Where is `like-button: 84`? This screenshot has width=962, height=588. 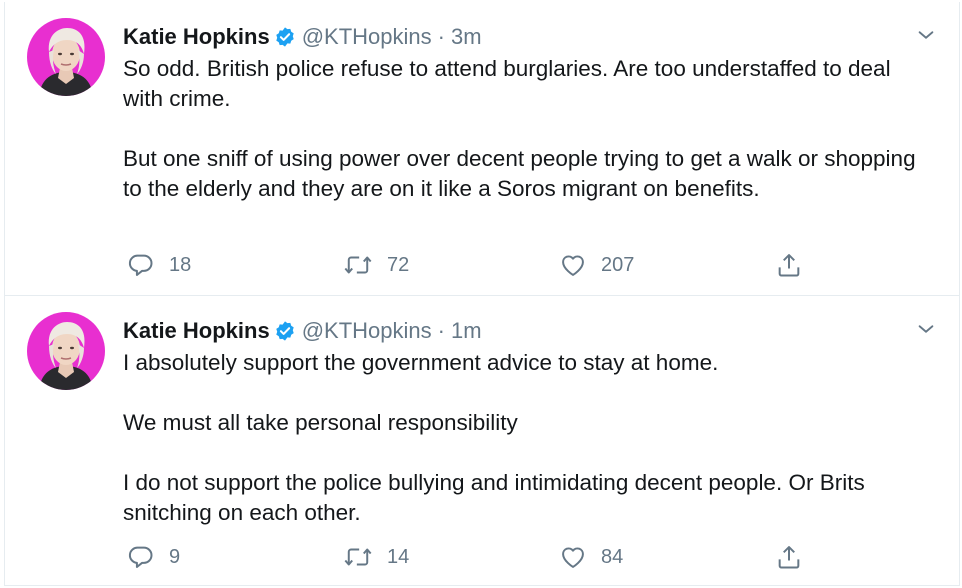 like-button: 84 is located at coordinates (591, 557).